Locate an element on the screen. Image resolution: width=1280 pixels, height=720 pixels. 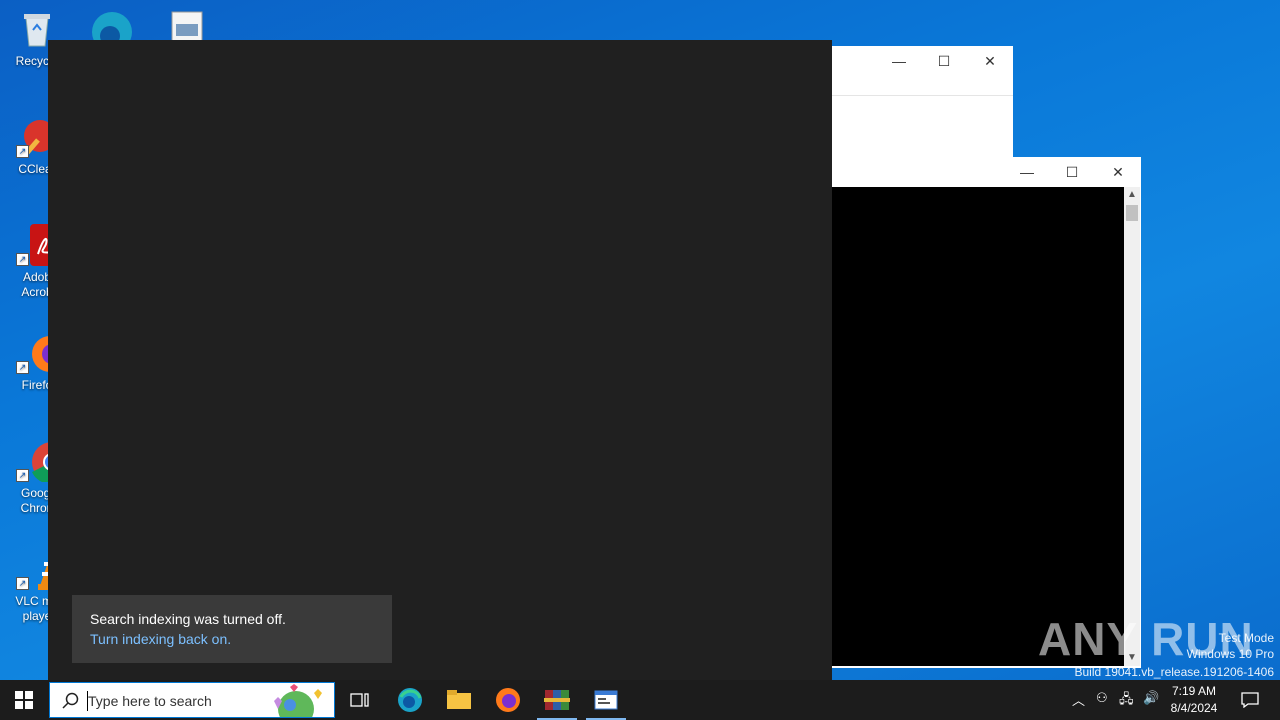
scroll-thumb is located at coordinates (1132, 213).